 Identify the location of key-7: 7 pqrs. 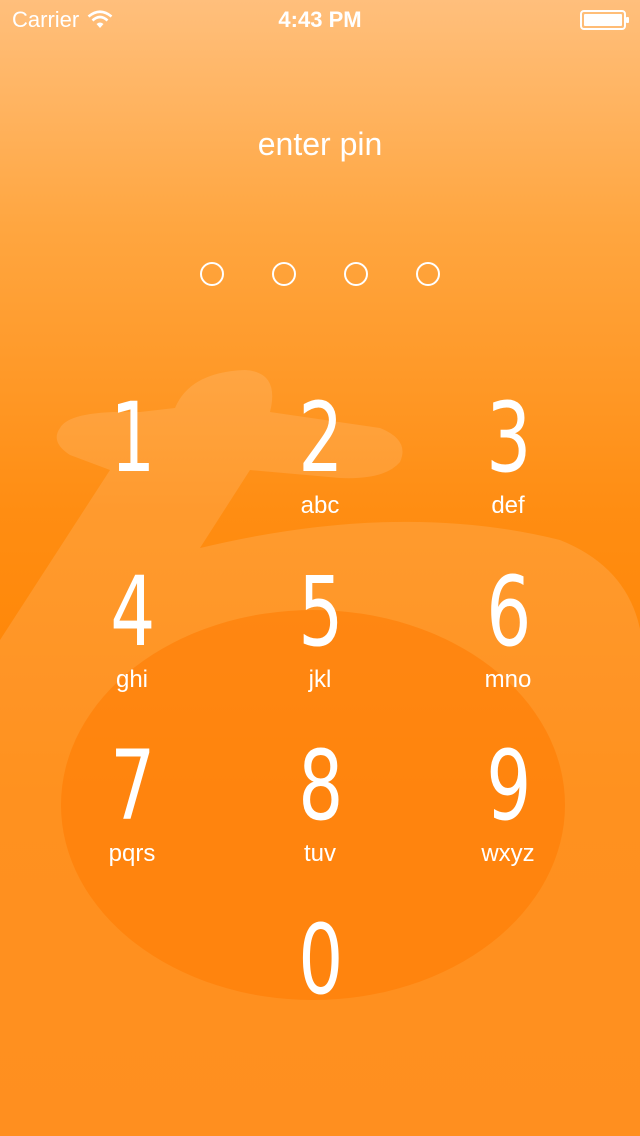
(132, 811).